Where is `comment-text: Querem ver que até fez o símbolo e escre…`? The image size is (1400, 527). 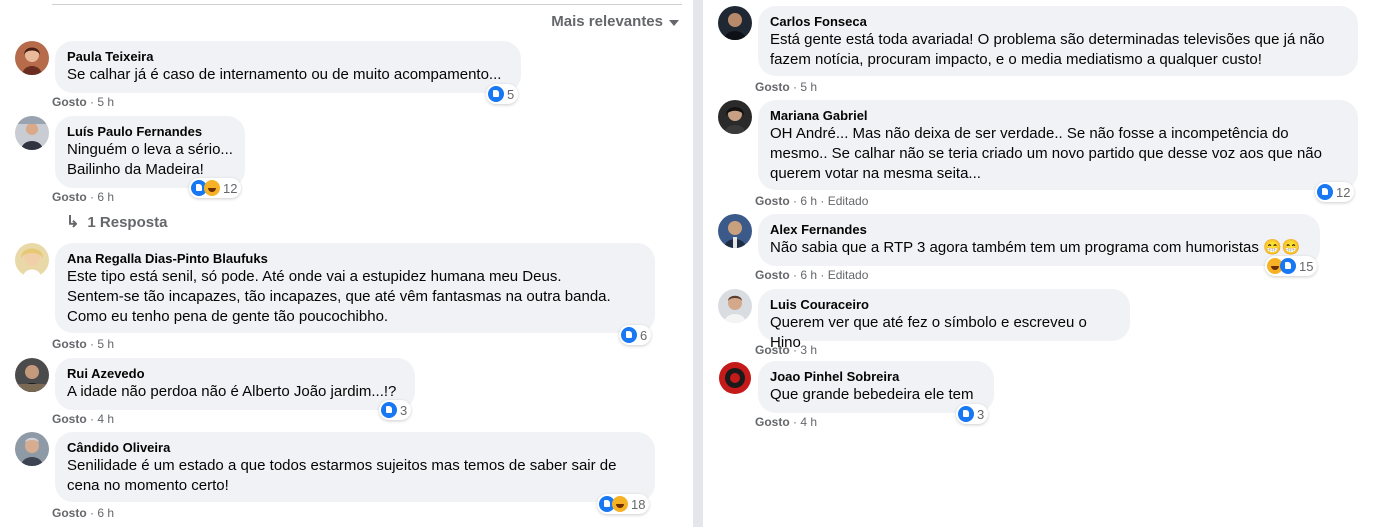
comment-text: Querem ver que até fez o símbolo e escre… is located at coordinates (928, 332).